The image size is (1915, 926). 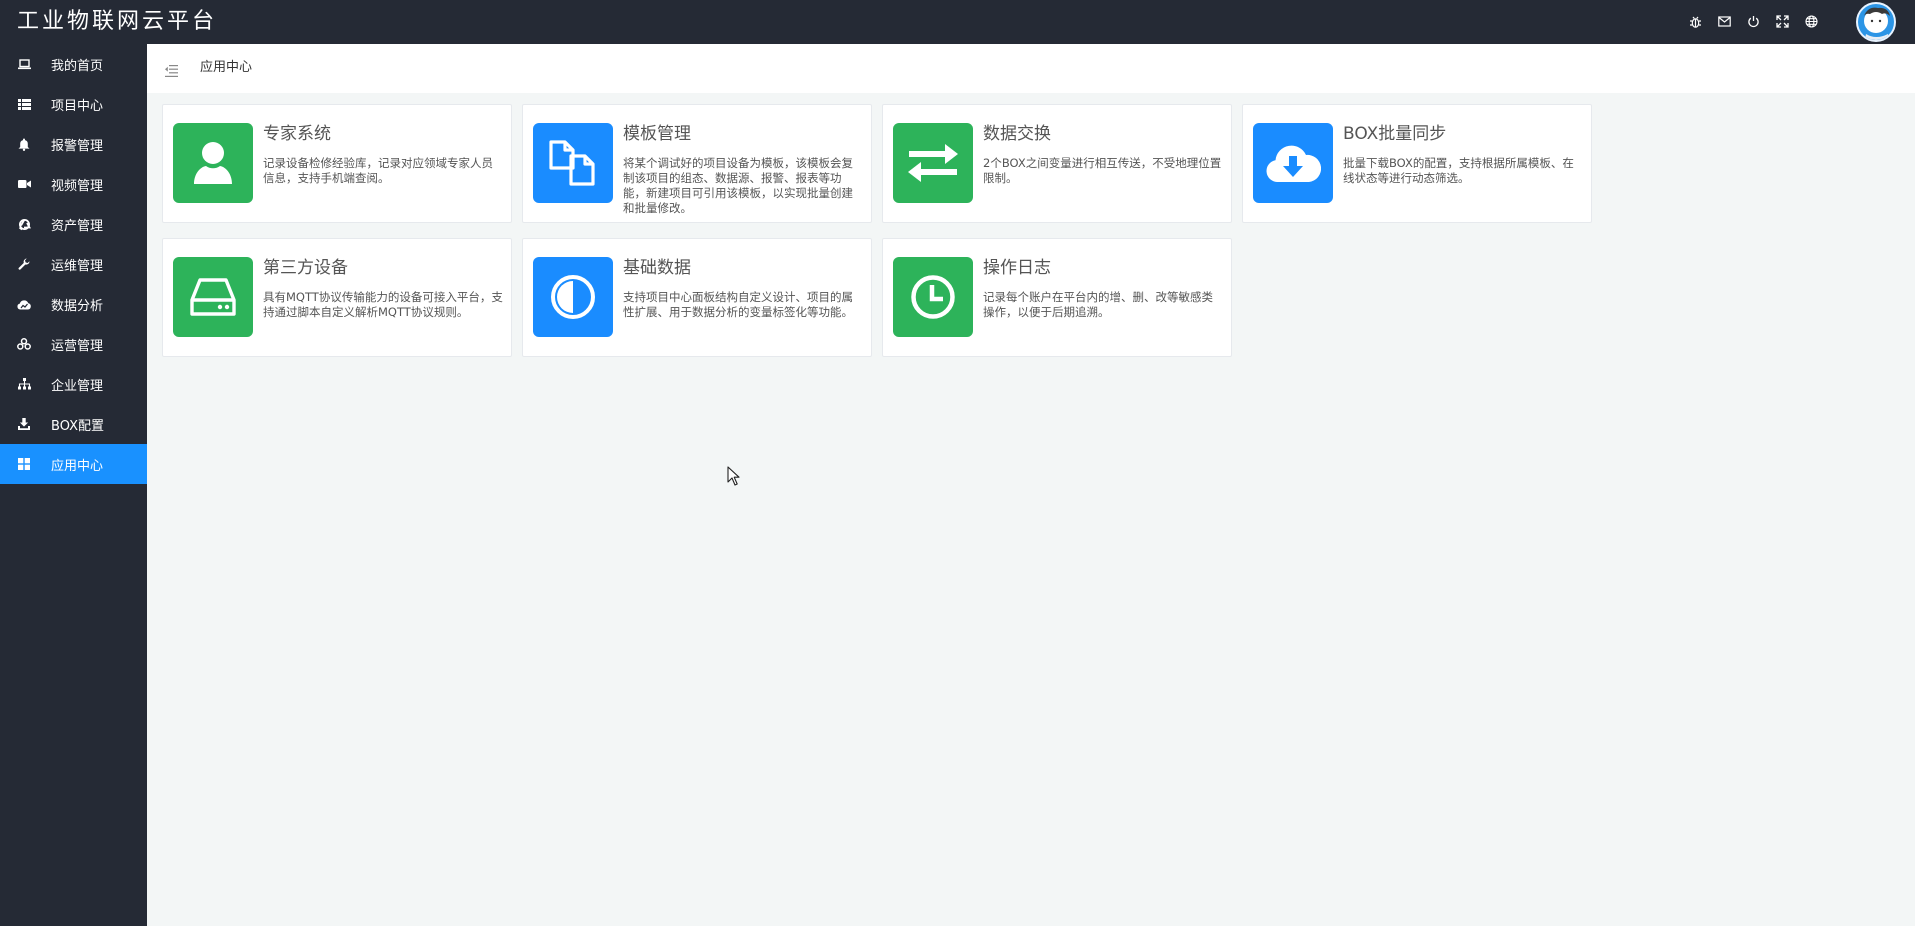 I want to click on sidebar-item-maintenance: 运维管理, so click(x=73, y=264).